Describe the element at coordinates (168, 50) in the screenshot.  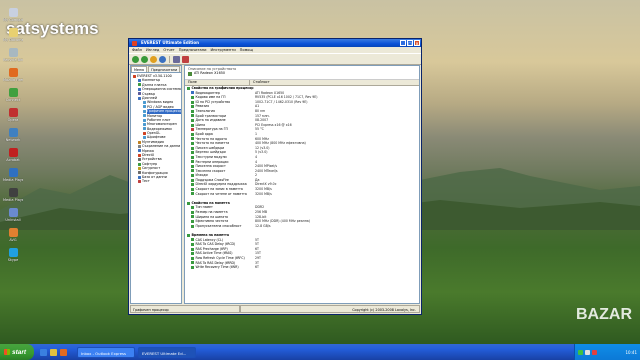
I see `menu-item: Отчет` at that location.